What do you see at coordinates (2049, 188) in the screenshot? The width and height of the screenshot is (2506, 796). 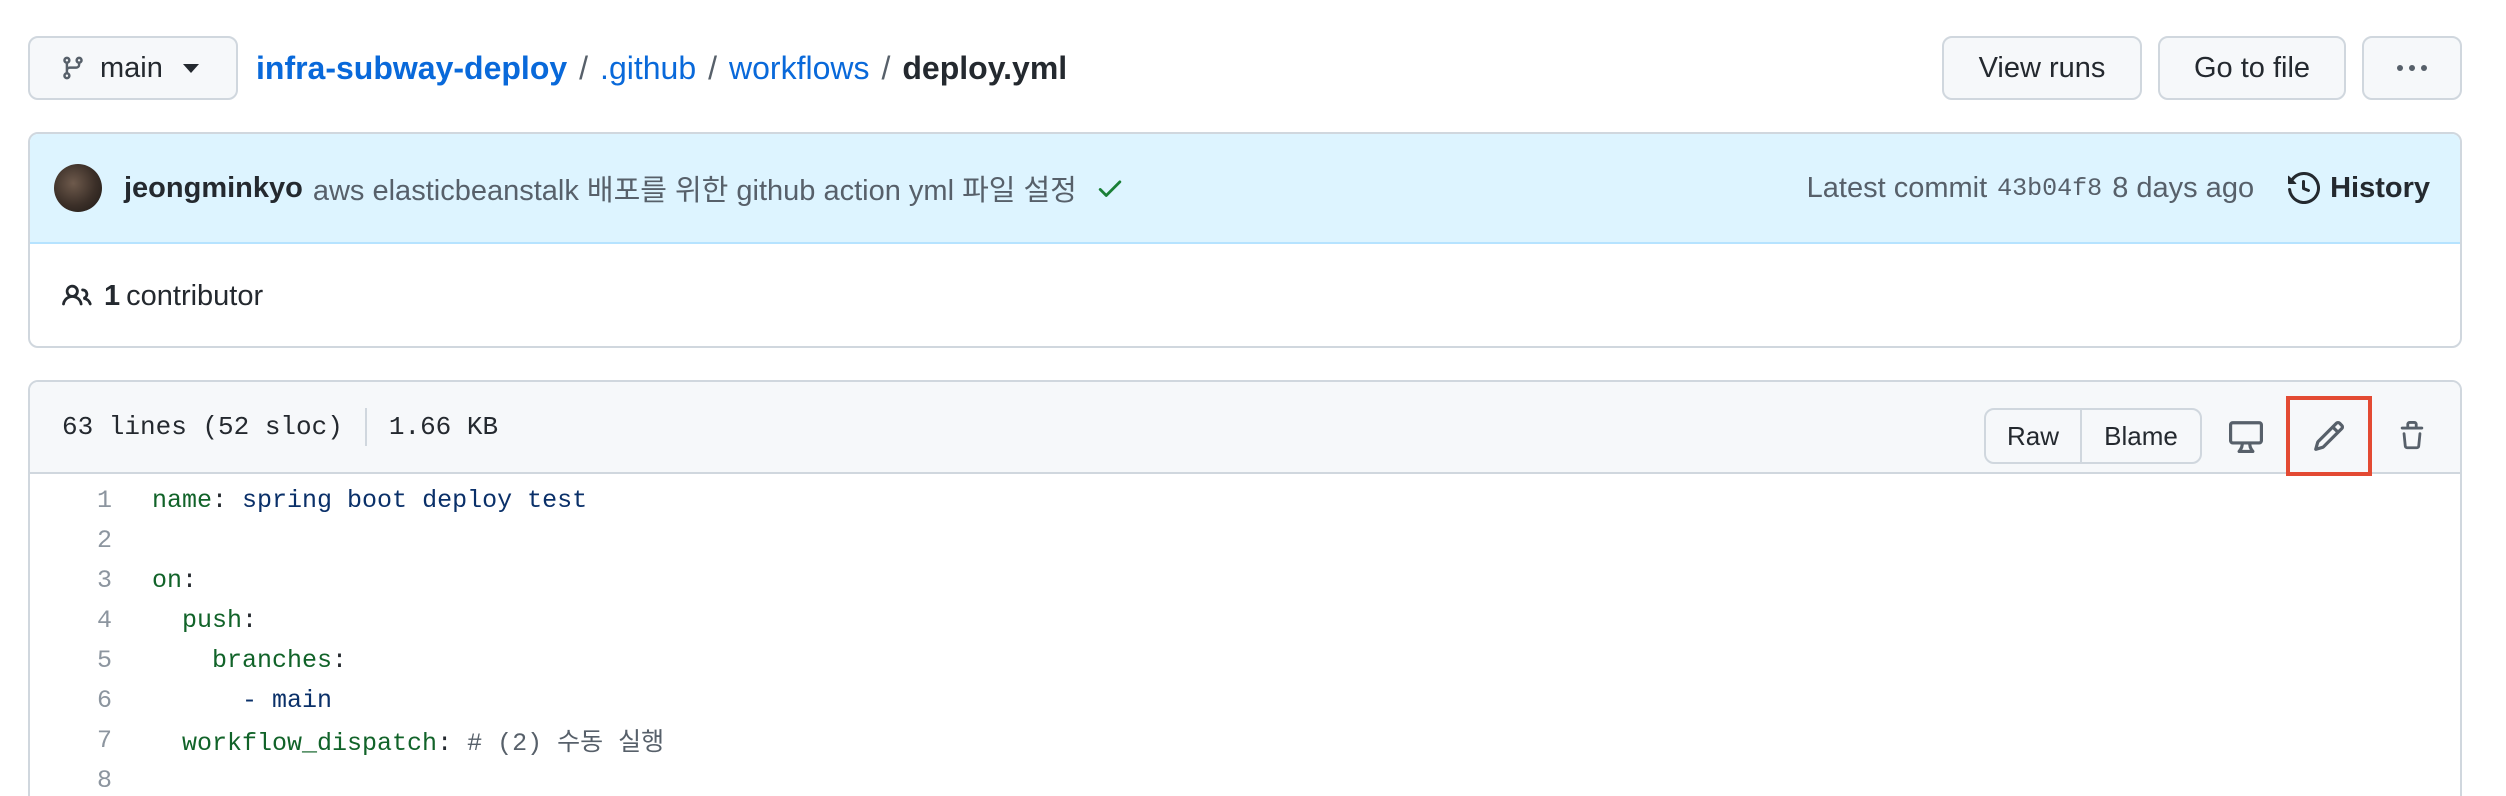 I see `commit-sha-link: 43b04f8` at bounding box center [2049, 188].